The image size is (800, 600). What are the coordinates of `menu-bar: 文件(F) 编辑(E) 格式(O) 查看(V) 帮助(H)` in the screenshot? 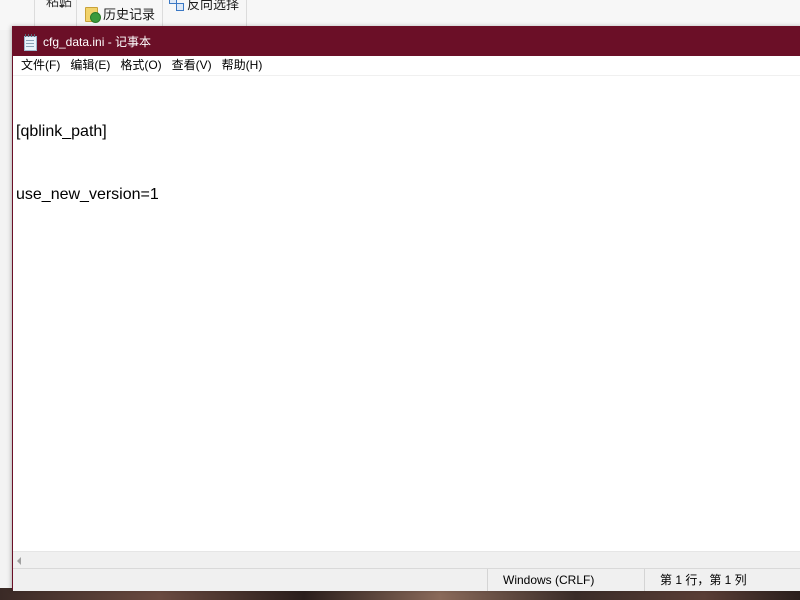 It's located at (406, 65).